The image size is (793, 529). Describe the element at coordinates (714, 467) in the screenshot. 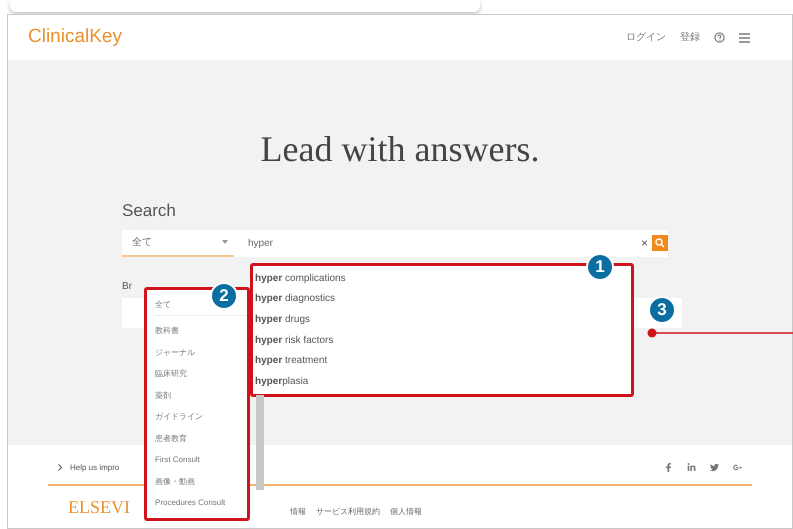

I see `bird-icon` at that location.